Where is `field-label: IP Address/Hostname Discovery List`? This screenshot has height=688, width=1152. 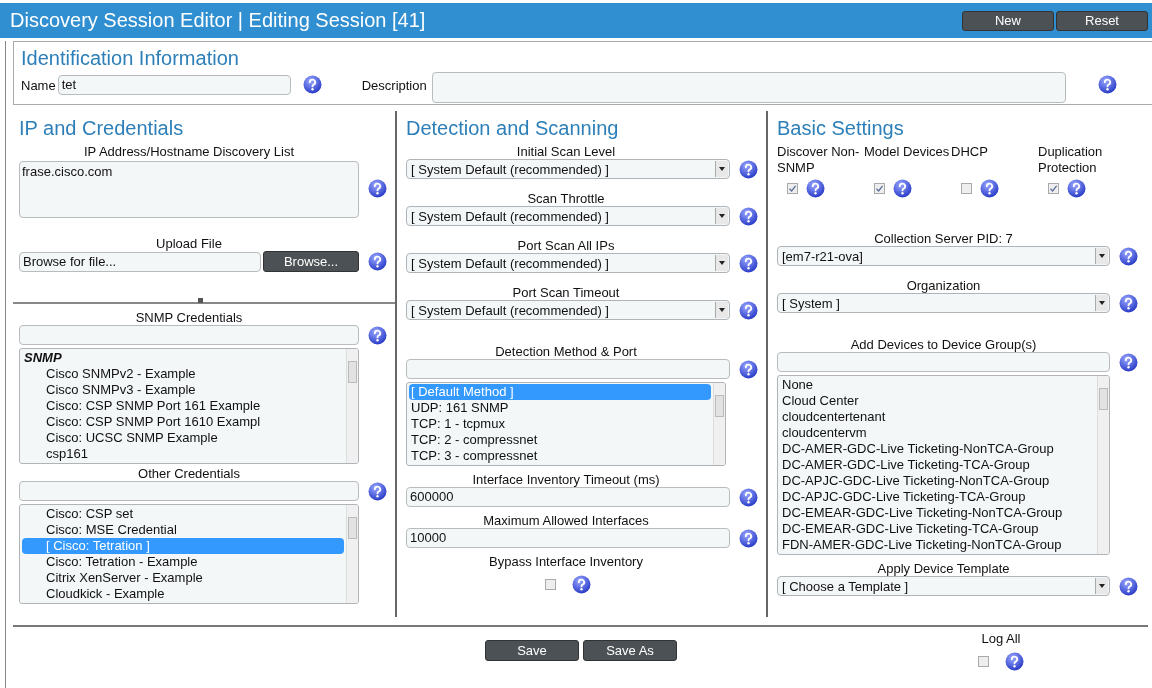
field-label: IP Address/Hostname Discovery List is located at coordinates (189, 151).